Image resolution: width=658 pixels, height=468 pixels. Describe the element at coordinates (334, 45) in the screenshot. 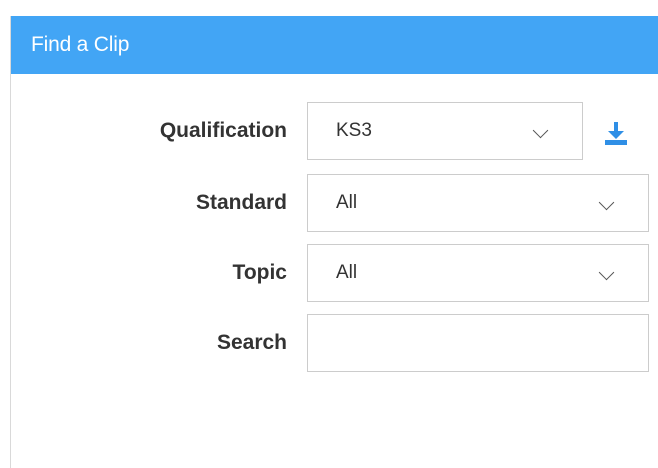

I see `panel-title: Find a Clip` at that location.